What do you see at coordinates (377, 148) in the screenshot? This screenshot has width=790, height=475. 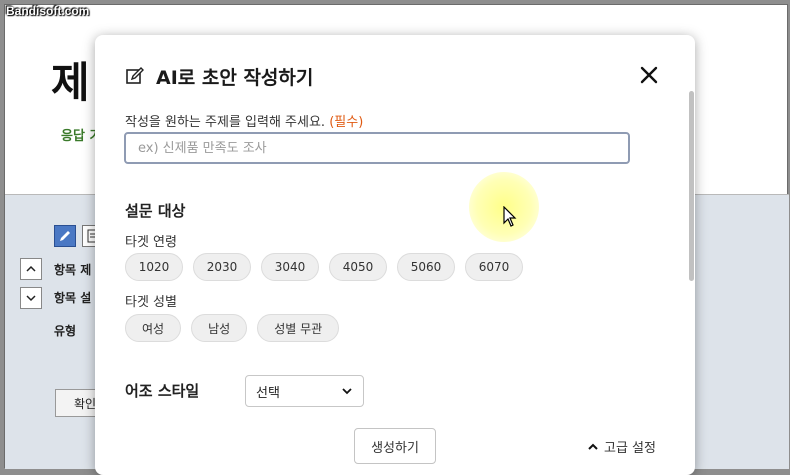 I see `topic-input` at bounding box center [377, 148].